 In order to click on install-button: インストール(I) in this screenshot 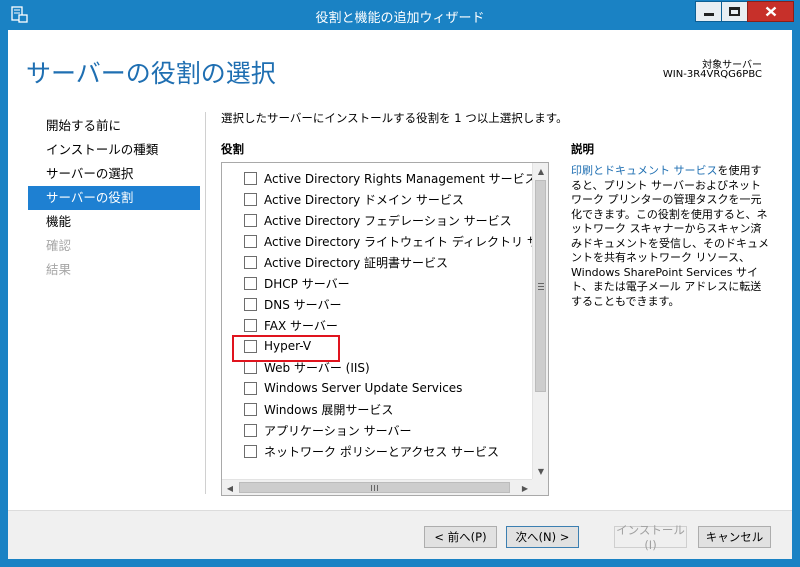, I will do `click(650, 537)`.